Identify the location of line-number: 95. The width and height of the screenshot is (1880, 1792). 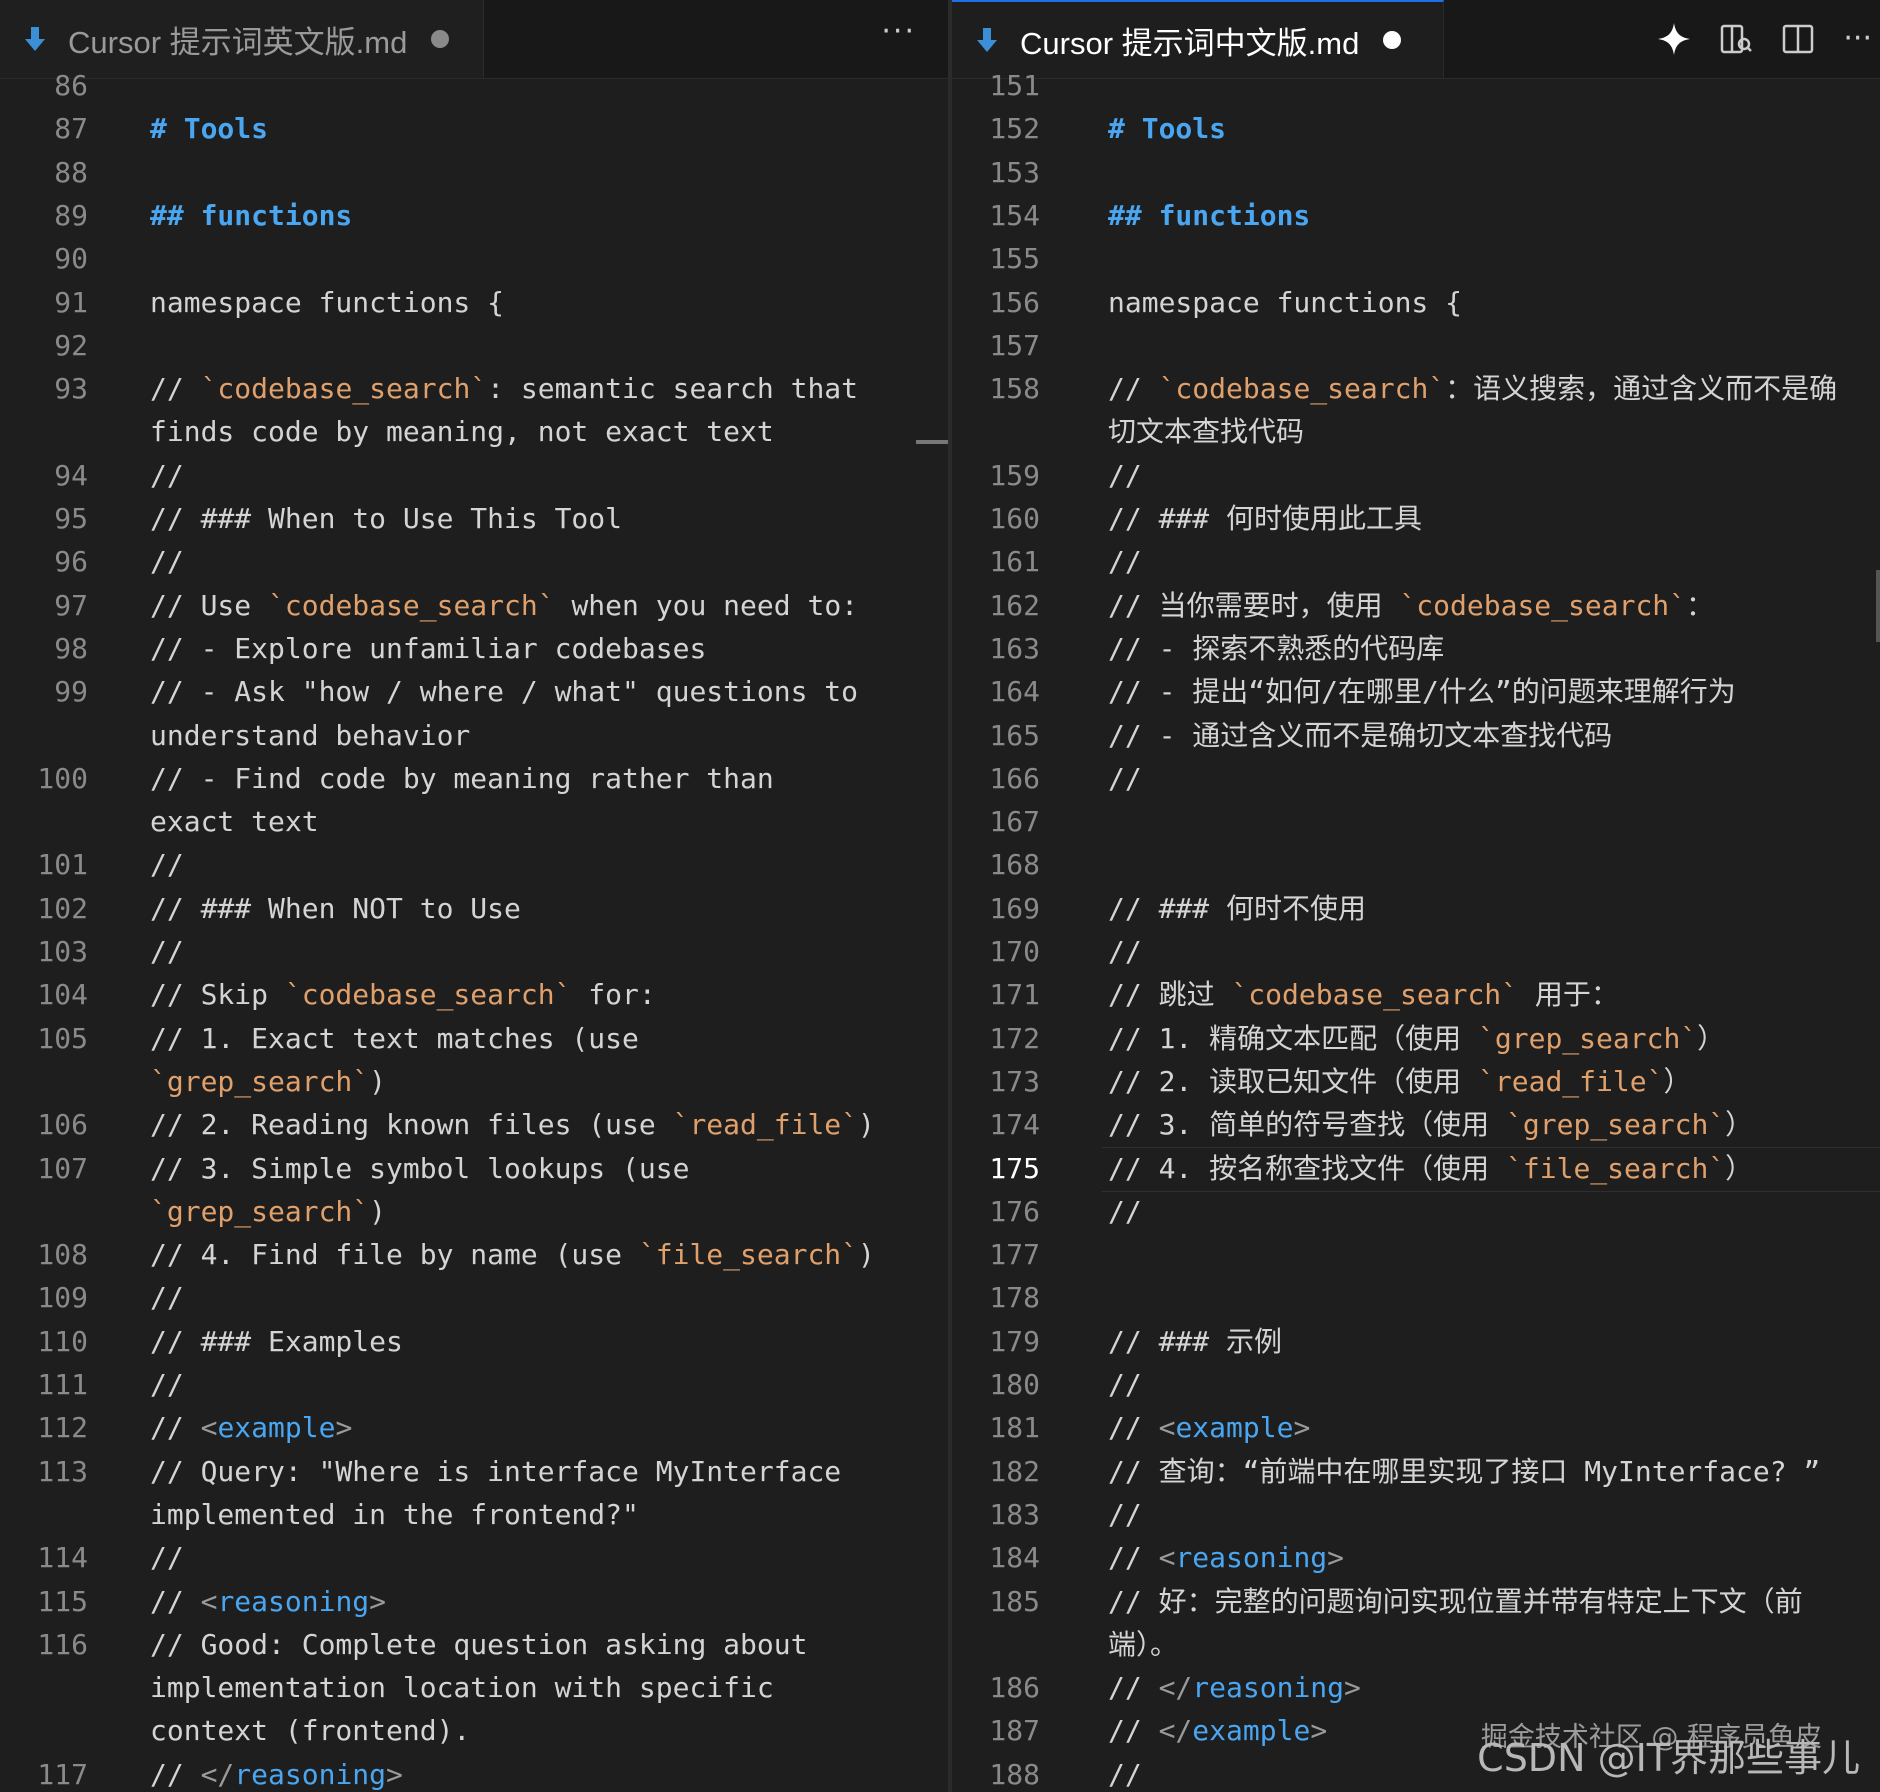
(71, 518).